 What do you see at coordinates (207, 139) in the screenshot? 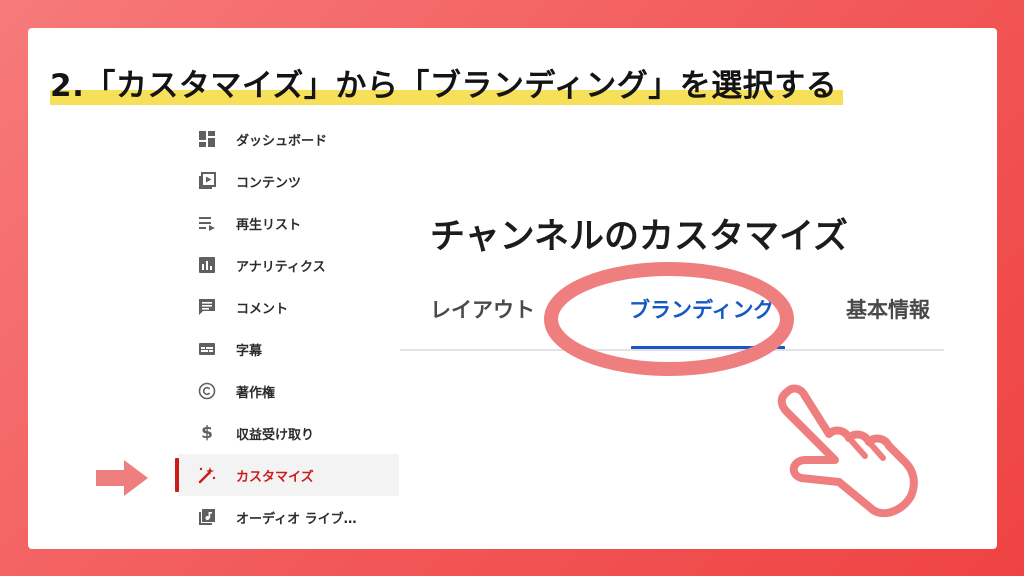
I see `dashboard-icon` at bounding box center [207, 139].